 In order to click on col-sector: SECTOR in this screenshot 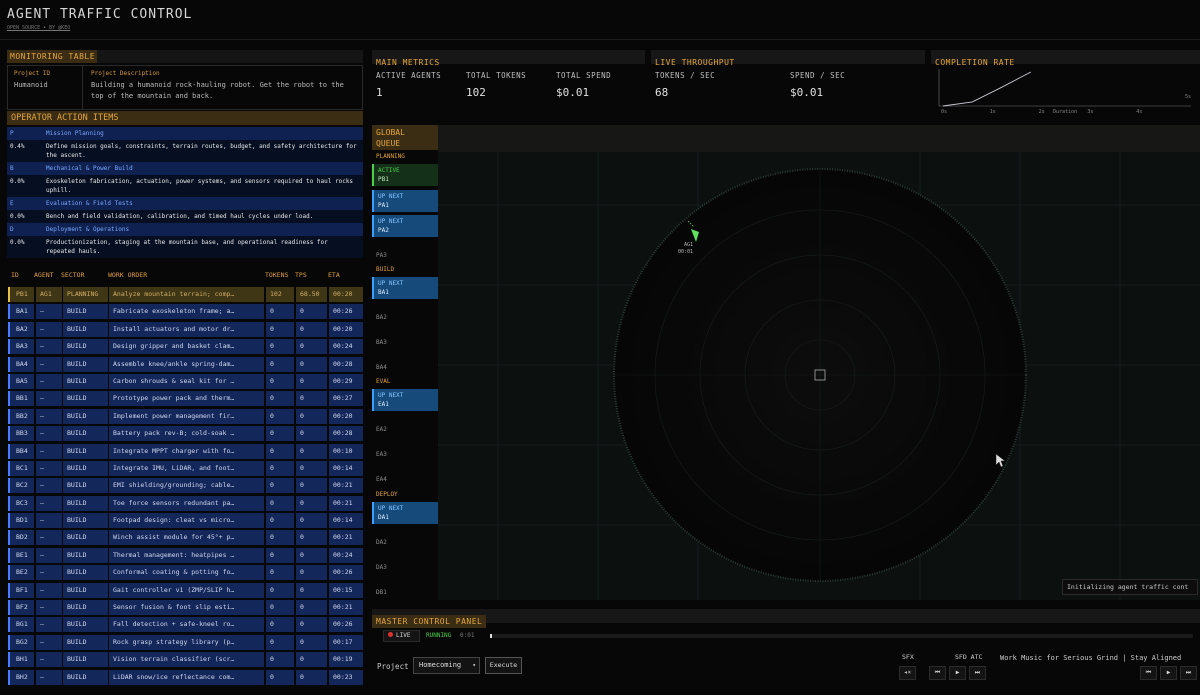, I will do `click(72, 275)`.